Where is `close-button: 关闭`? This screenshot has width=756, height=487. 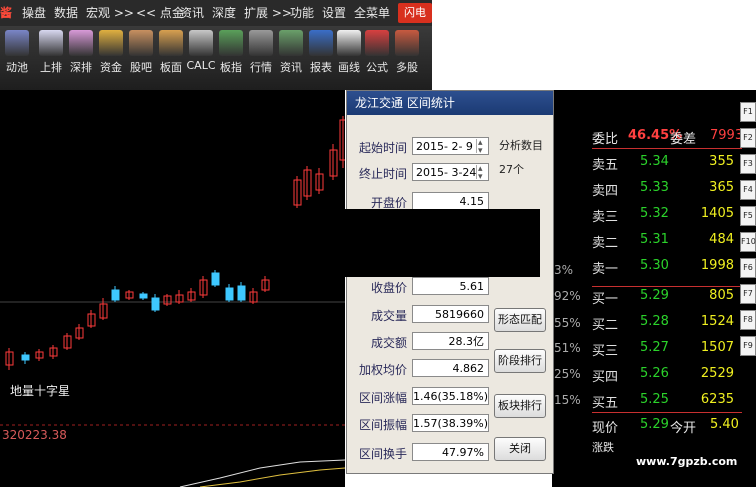 close-button: 关闭 is located at coordinates (520, 449).